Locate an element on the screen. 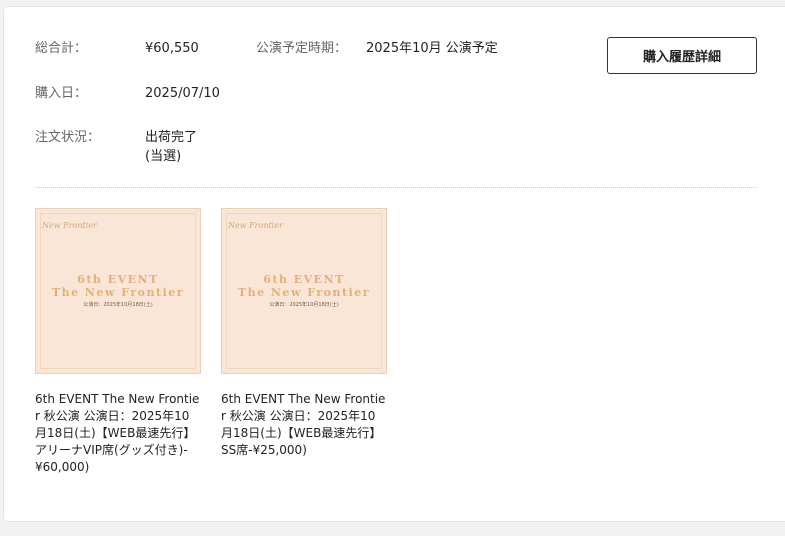  order-status-line2: (当選) is located at coordinates (163, 156).